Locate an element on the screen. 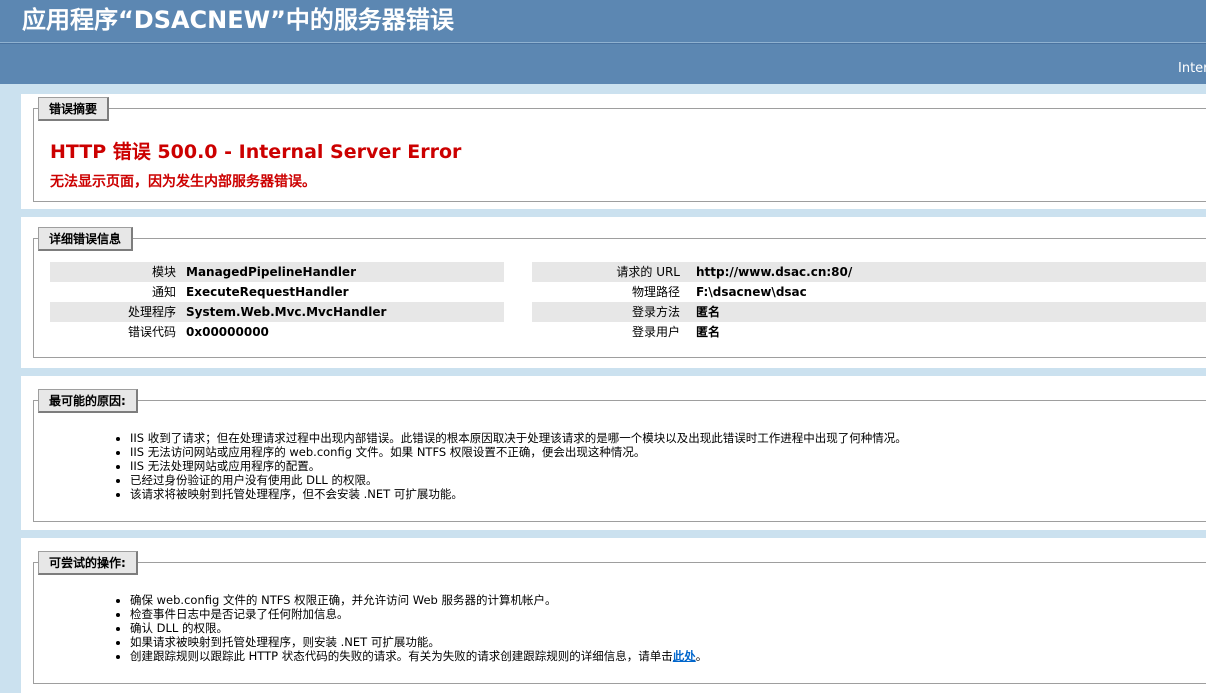 The height and width of the screenshot is (693, 1206). list-item: 已经过身份验证的用户没有使用此 DLL 的权限。 is located at coordinates (518, 480).